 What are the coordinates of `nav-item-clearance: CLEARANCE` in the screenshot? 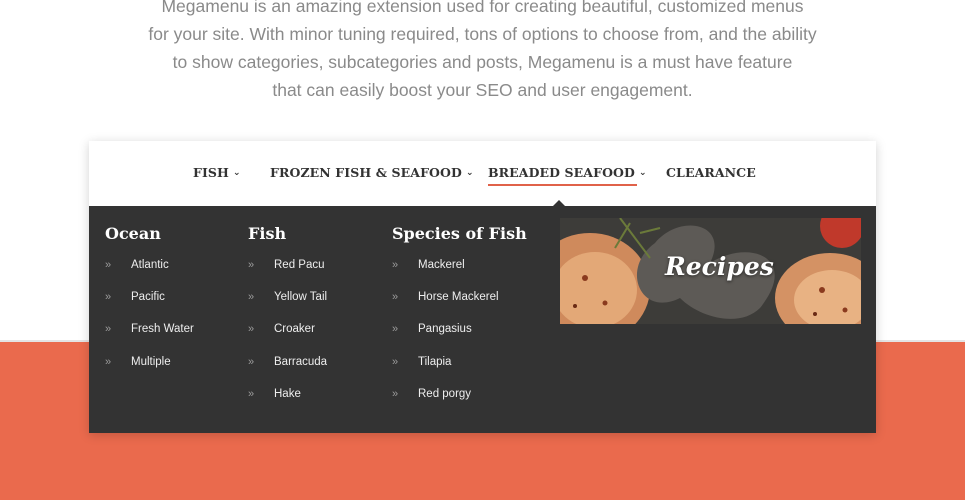 It's located at (711, 172).